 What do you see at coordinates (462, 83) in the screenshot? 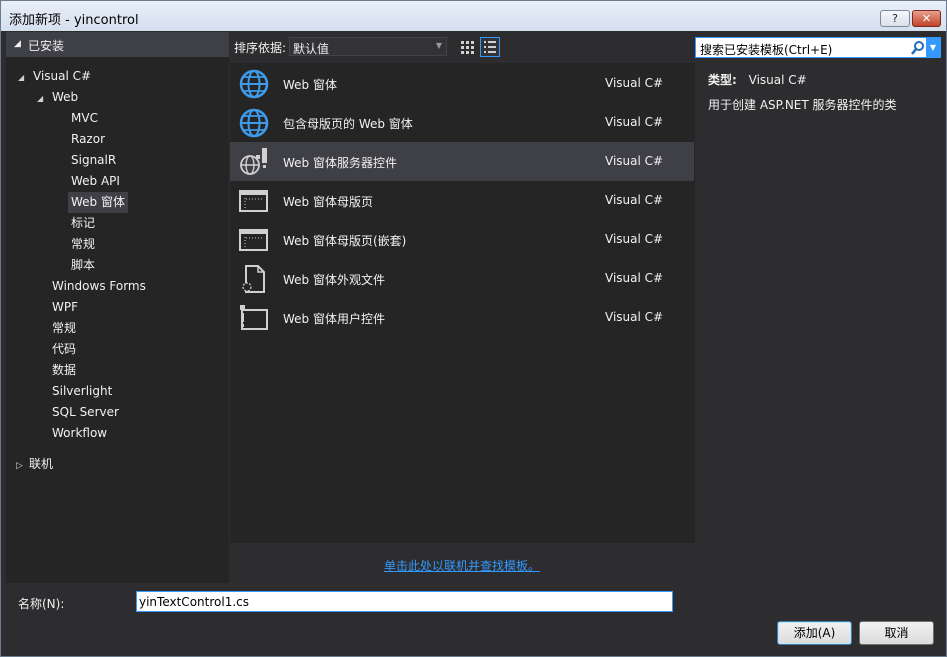
I see `template-item: Web 窗体 Visual C#` at bounding box center [462, 83].